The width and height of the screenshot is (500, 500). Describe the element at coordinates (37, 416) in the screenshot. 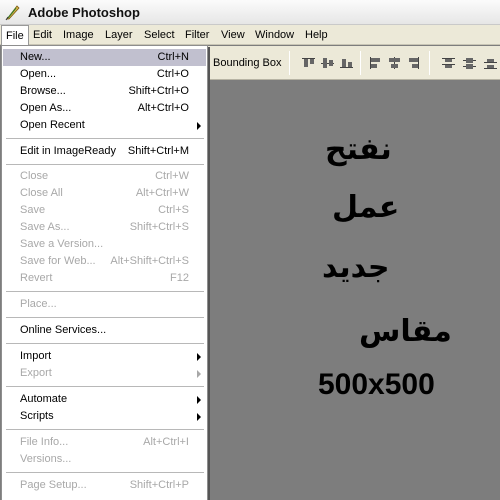

I see `menu-item-label: Scripts` at that location.